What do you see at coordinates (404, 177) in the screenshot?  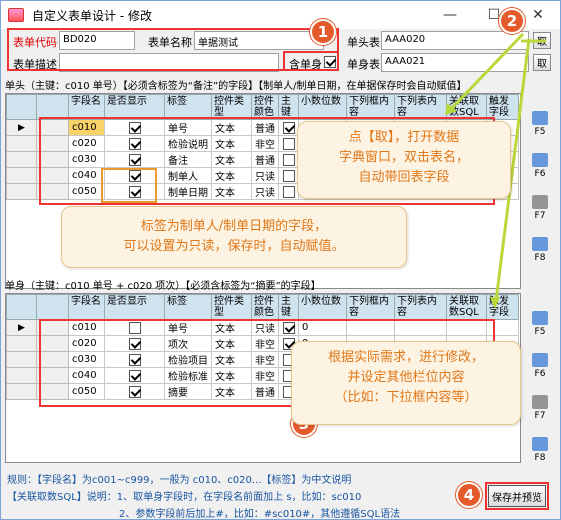 I see `callout-get-line3: 自动带回表字段` at bounding box center [404, 177].